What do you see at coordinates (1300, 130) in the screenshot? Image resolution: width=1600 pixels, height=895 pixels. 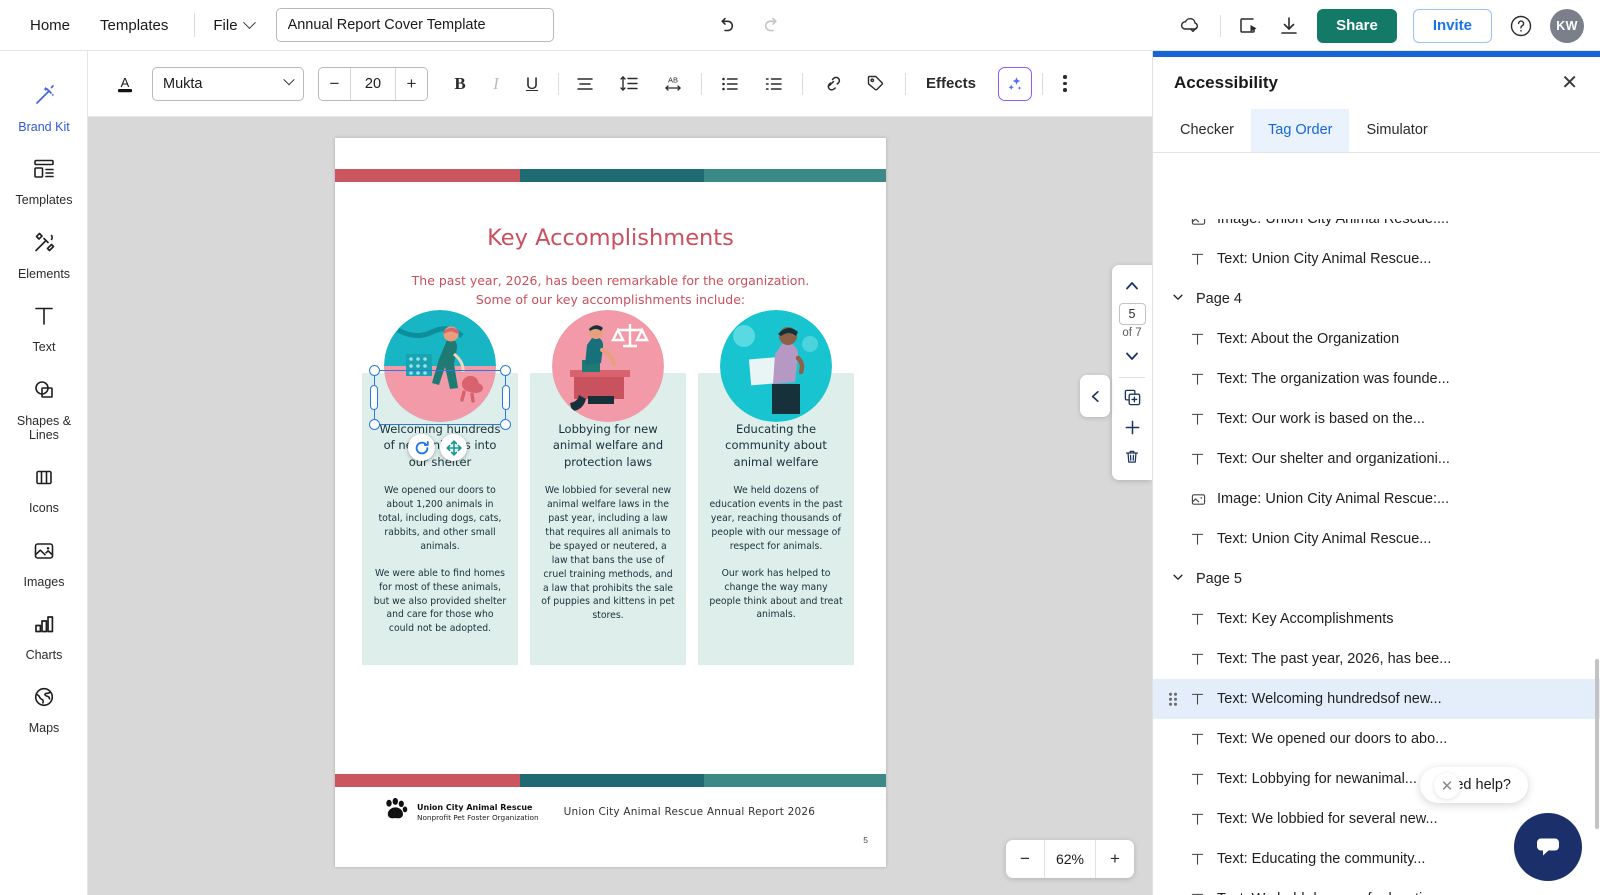 I see `tab-tag-order: Tag Order` at bounding box center [1300, 130].